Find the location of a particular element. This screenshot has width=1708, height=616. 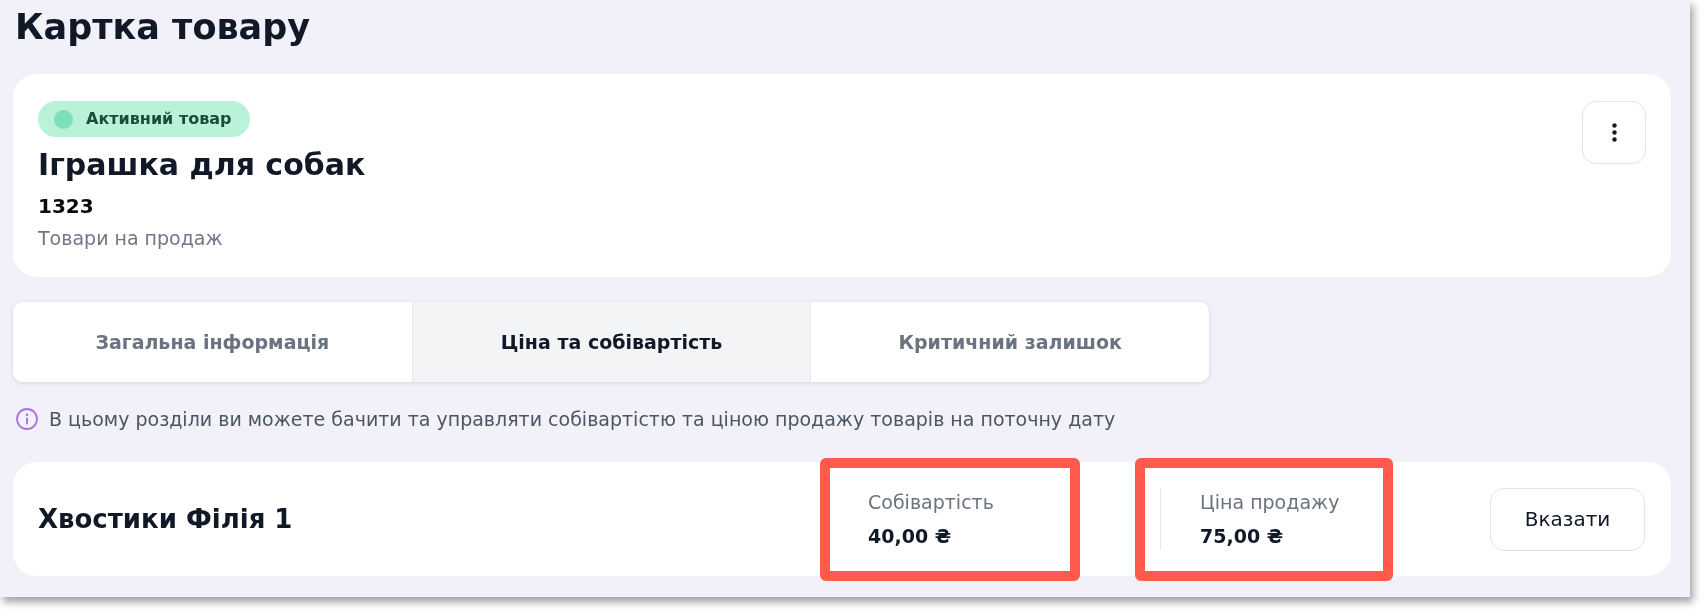

info-text: В цьому розділи ви можете бачити та управляти собівартістю та ціною продажу товарів на поточну дату is located at coordinates (582, 419).